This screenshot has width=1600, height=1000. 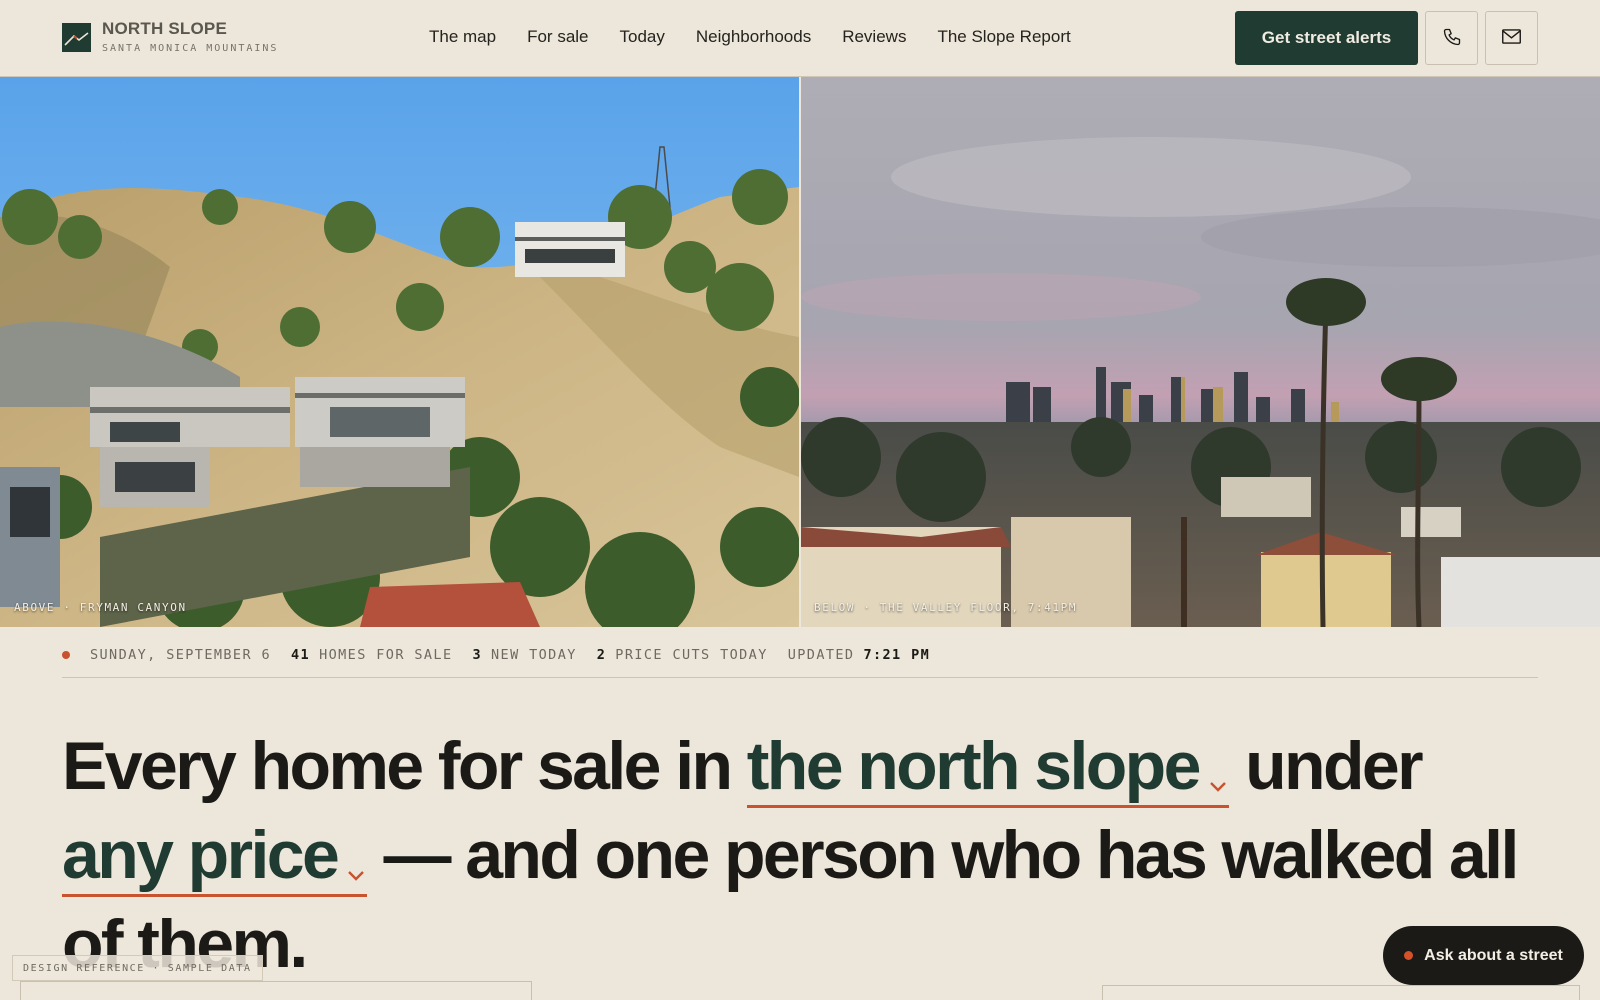 What do you see at coordinates (1003, 37) in the screenshot?
I see `nav-item-slope-report: The Slope Report` at bounding box center [1003, 37].